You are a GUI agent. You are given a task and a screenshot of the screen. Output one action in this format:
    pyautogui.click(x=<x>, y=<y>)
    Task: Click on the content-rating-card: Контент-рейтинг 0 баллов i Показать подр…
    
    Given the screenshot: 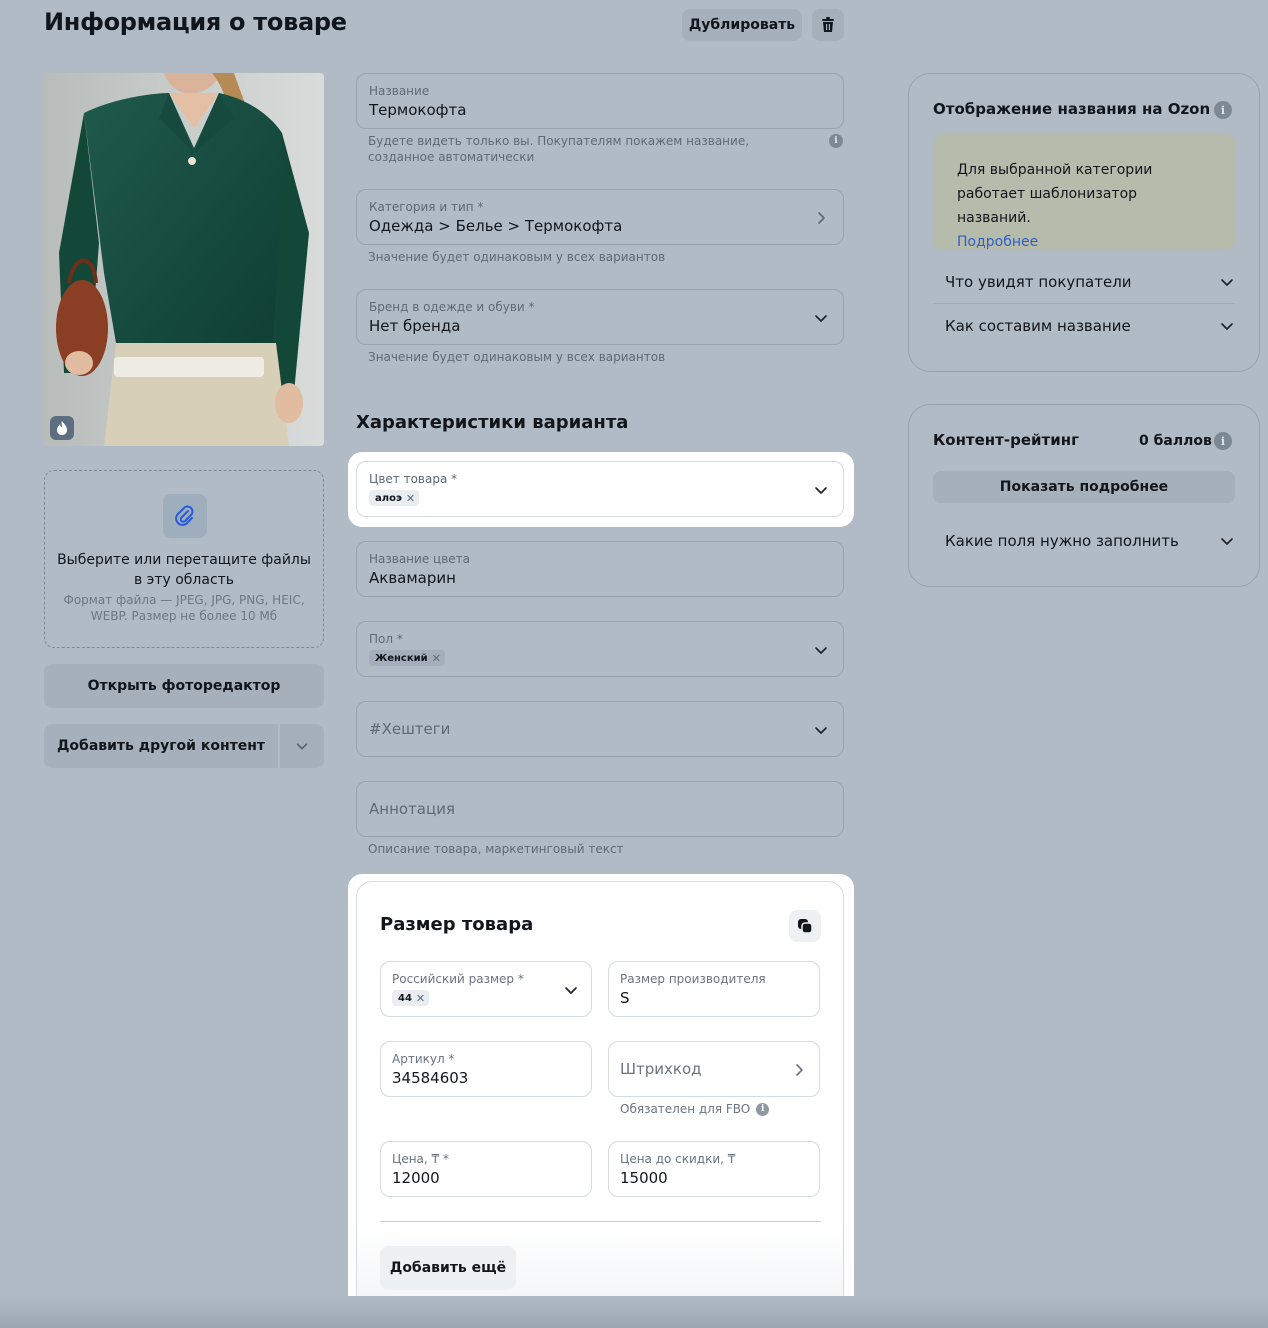 What is the action you would take?
    pyautogui.click(x=1084, y=495)
    